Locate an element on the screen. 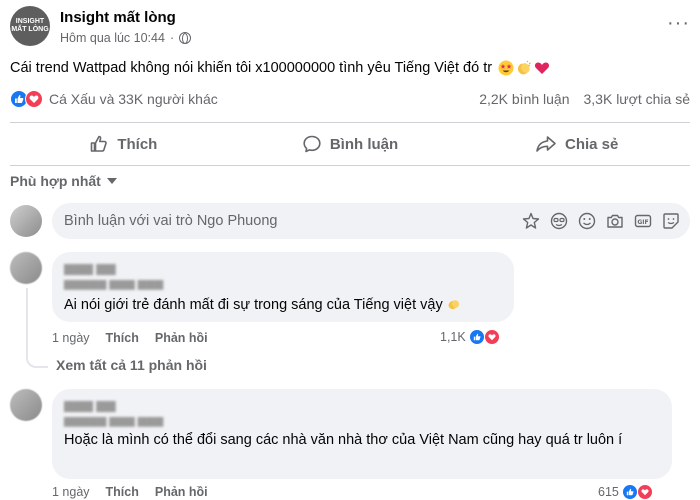  svg-text: GIF is located at coordinates (642, 222).